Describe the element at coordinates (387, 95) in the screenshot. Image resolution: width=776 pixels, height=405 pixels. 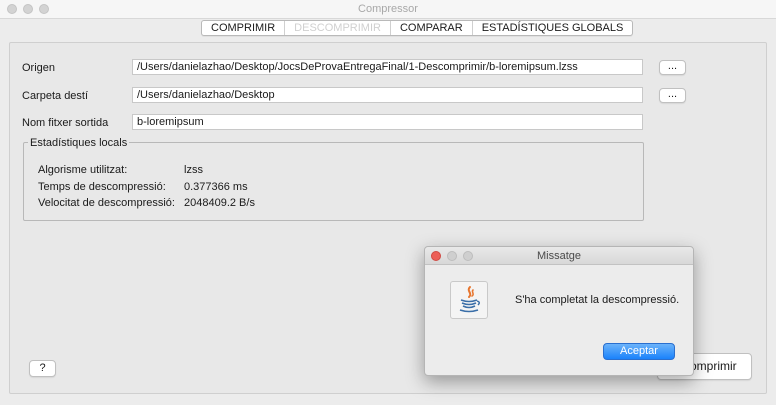
I see `carpeta-desti-field: /Users/danielazhao/Desktop` at that location.